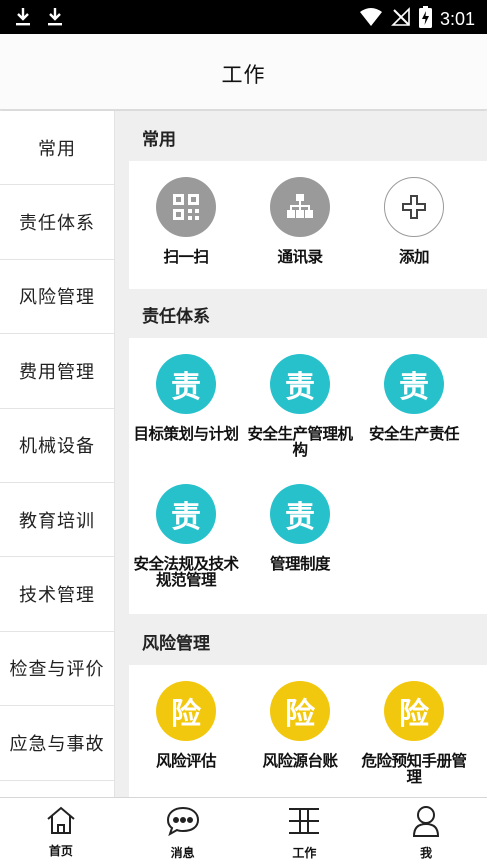 The image size is (487, 865). I want to click on status-time: 3:01, so click(457, 18).